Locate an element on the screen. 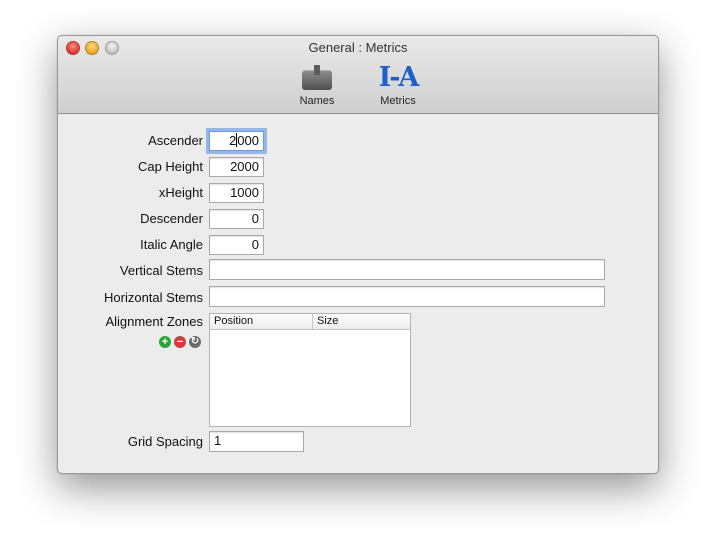  descender-field: 0 is located at coordinates (236, 219).